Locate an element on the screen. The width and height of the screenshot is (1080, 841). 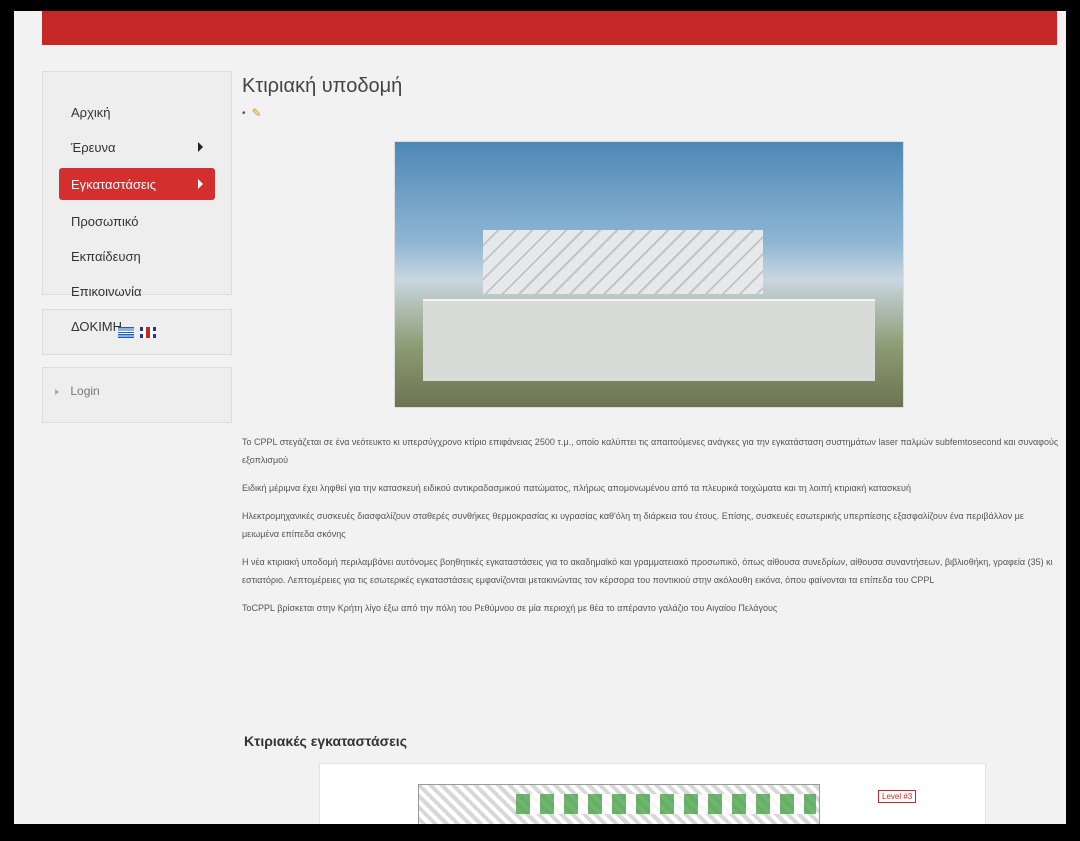
page-title: Κτιριακή υποδομή is located at coordinates (322, 86).